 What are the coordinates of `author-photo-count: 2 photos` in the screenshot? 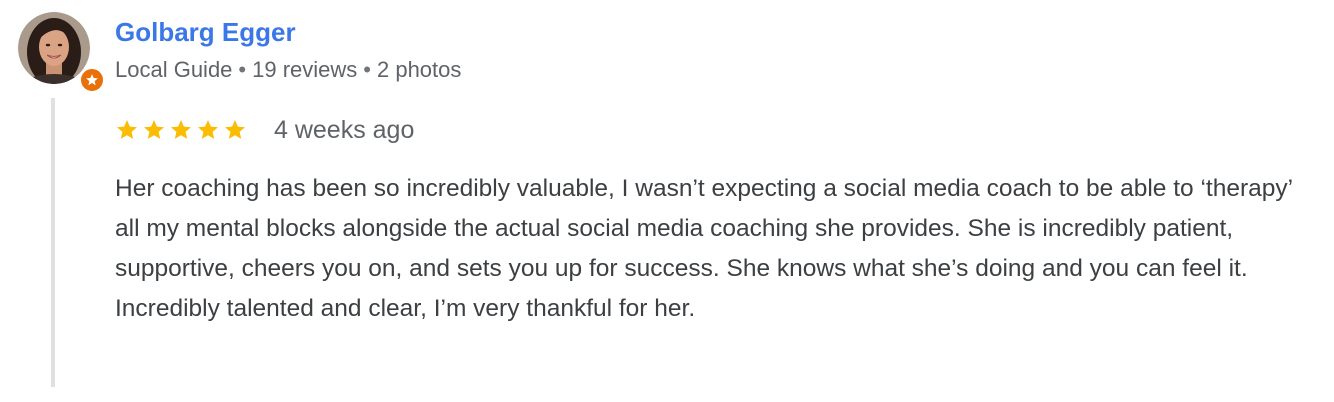 It's located at (419, 69).